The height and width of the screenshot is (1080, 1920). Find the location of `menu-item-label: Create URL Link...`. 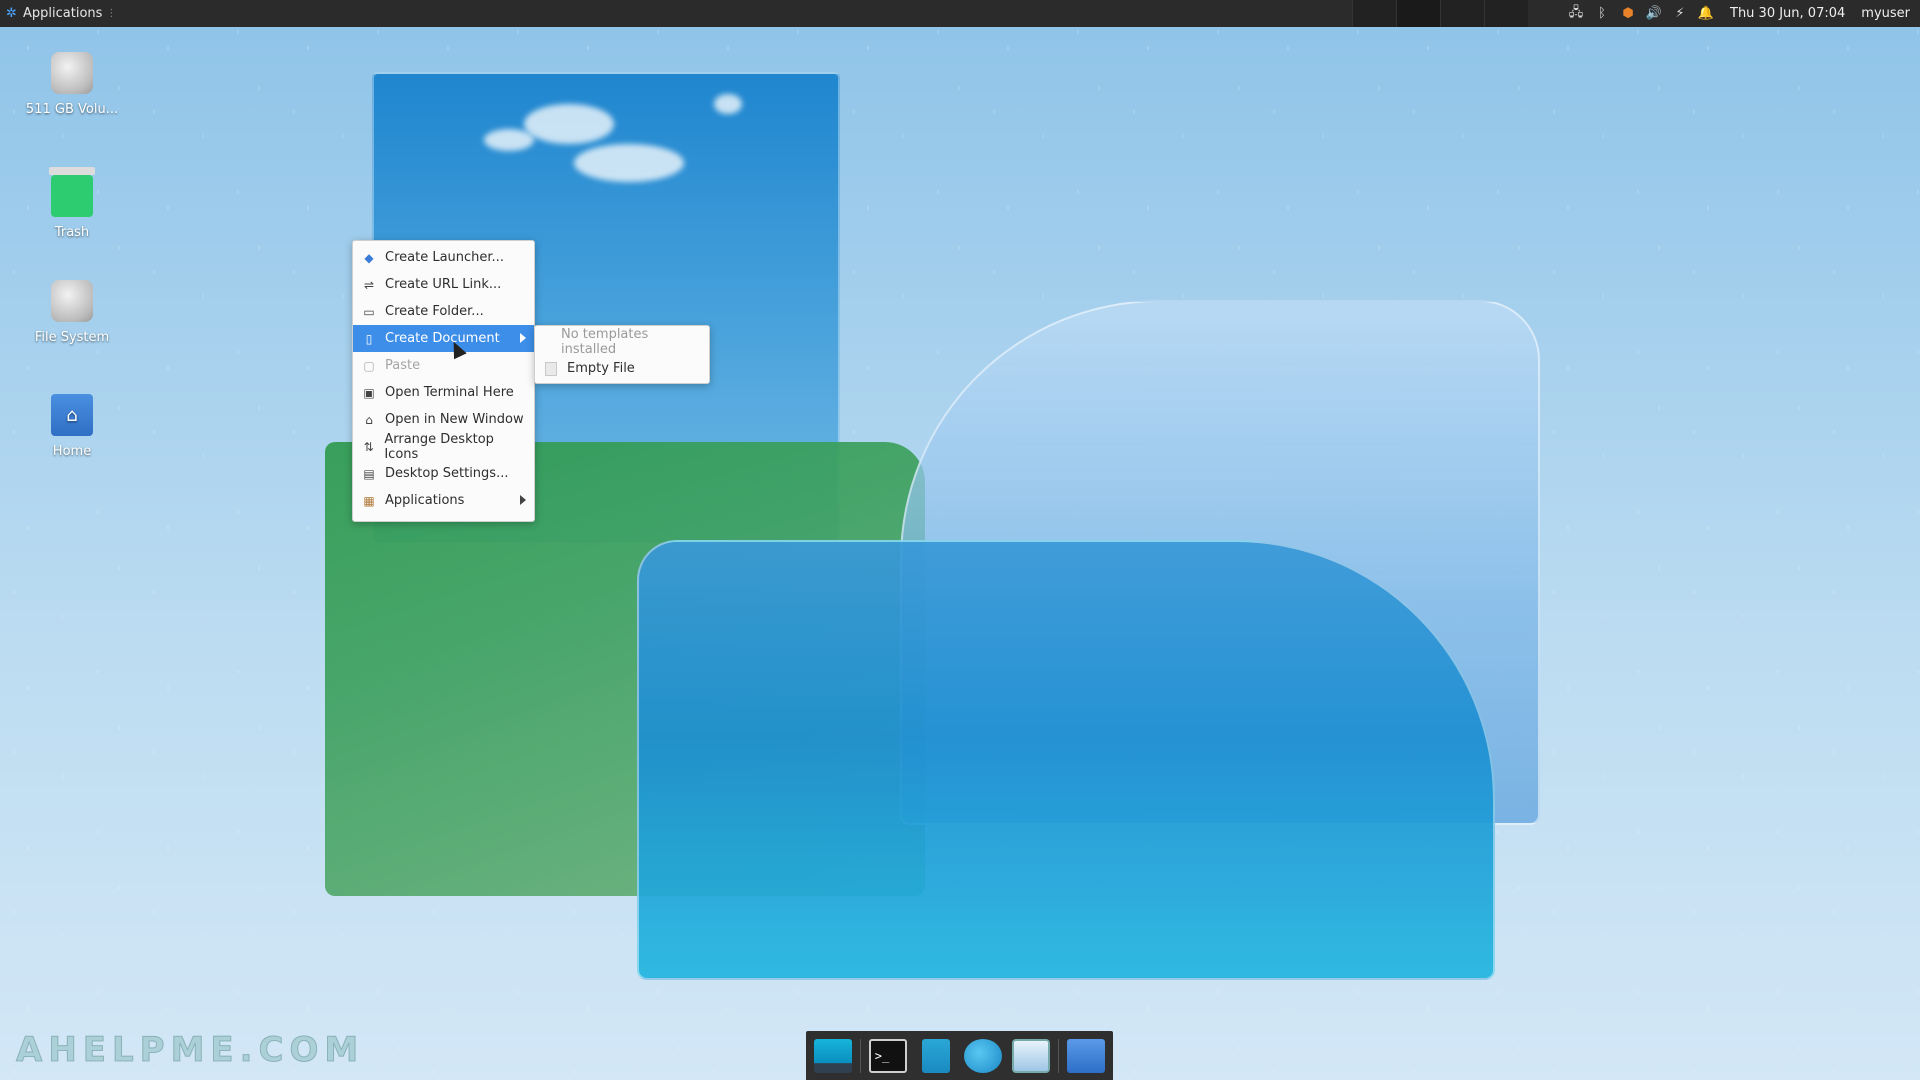

menu-item-label: Create URL Link... is located at coordinates (443, 284).